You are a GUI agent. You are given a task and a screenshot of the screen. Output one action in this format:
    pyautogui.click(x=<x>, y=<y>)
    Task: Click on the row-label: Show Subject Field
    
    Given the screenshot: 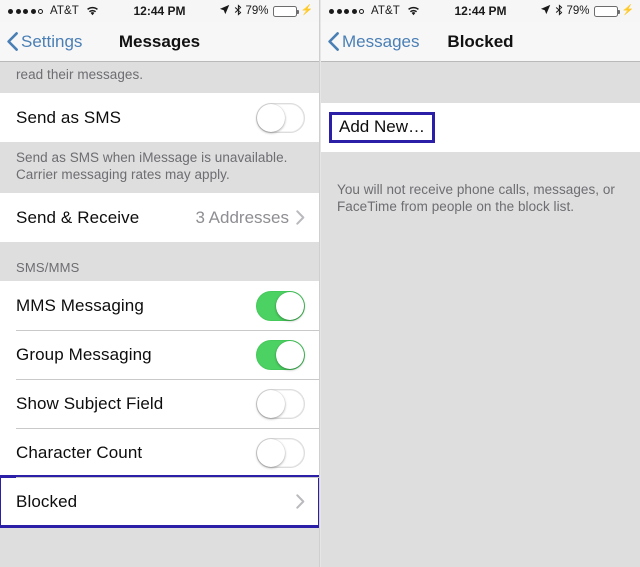 What is the action you would take?
    pyautogui.click(x=90, y=403)
    